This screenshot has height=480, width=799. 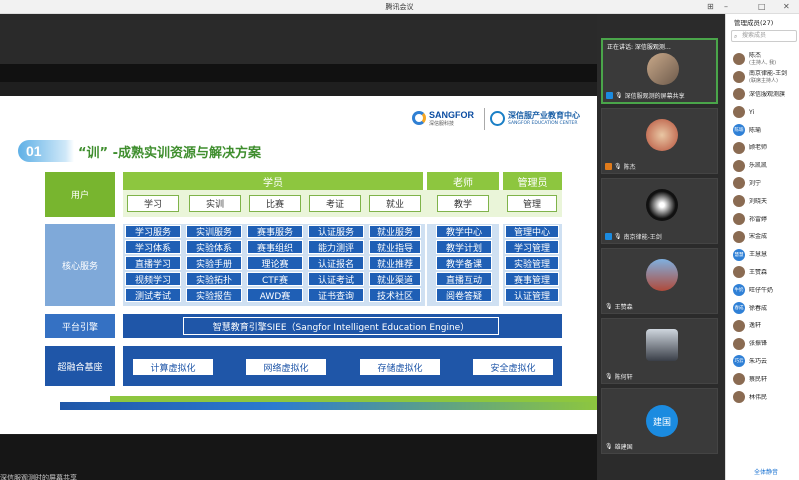 I want to click on user-item-learn: 学习, so click(x=153, y=203).